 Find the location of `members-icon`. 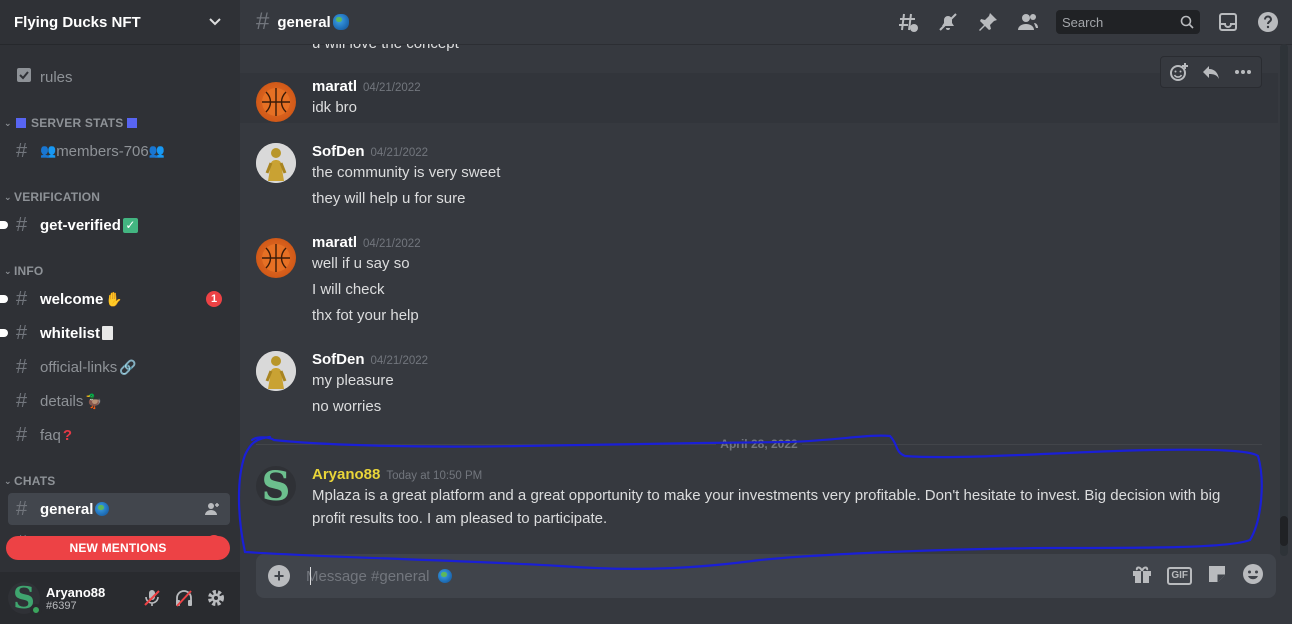

members-icon is located at coordinates (1028, 22).